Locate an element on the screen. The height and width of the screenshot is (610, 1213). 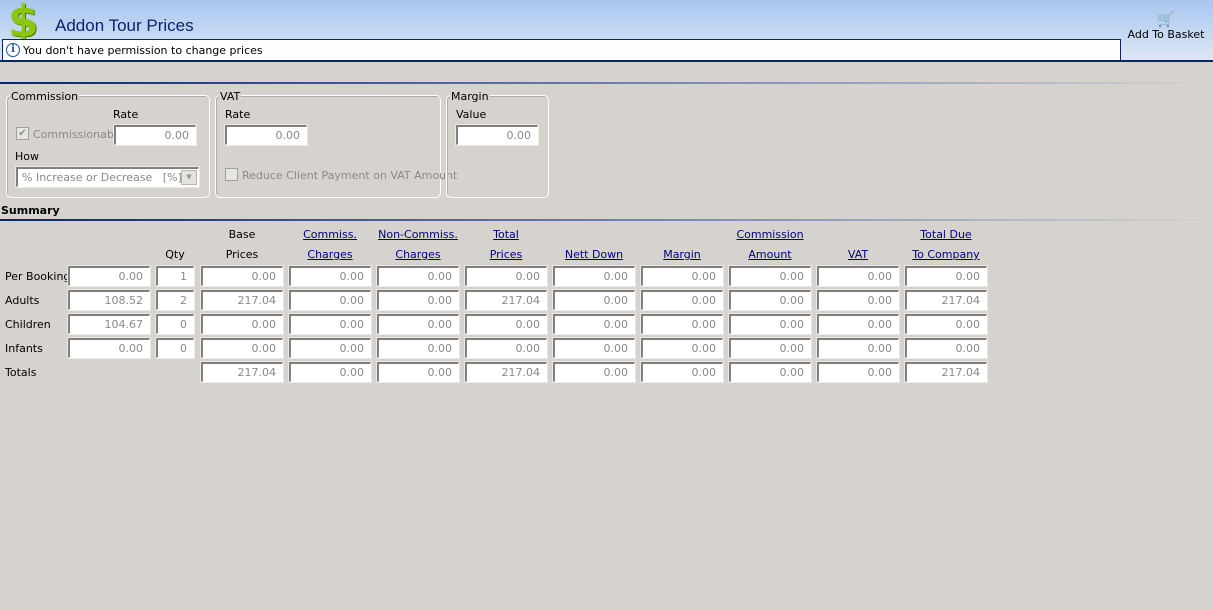
how-select: % Increase or Decrease [%] ▼ is located at coordinates (107, 177).